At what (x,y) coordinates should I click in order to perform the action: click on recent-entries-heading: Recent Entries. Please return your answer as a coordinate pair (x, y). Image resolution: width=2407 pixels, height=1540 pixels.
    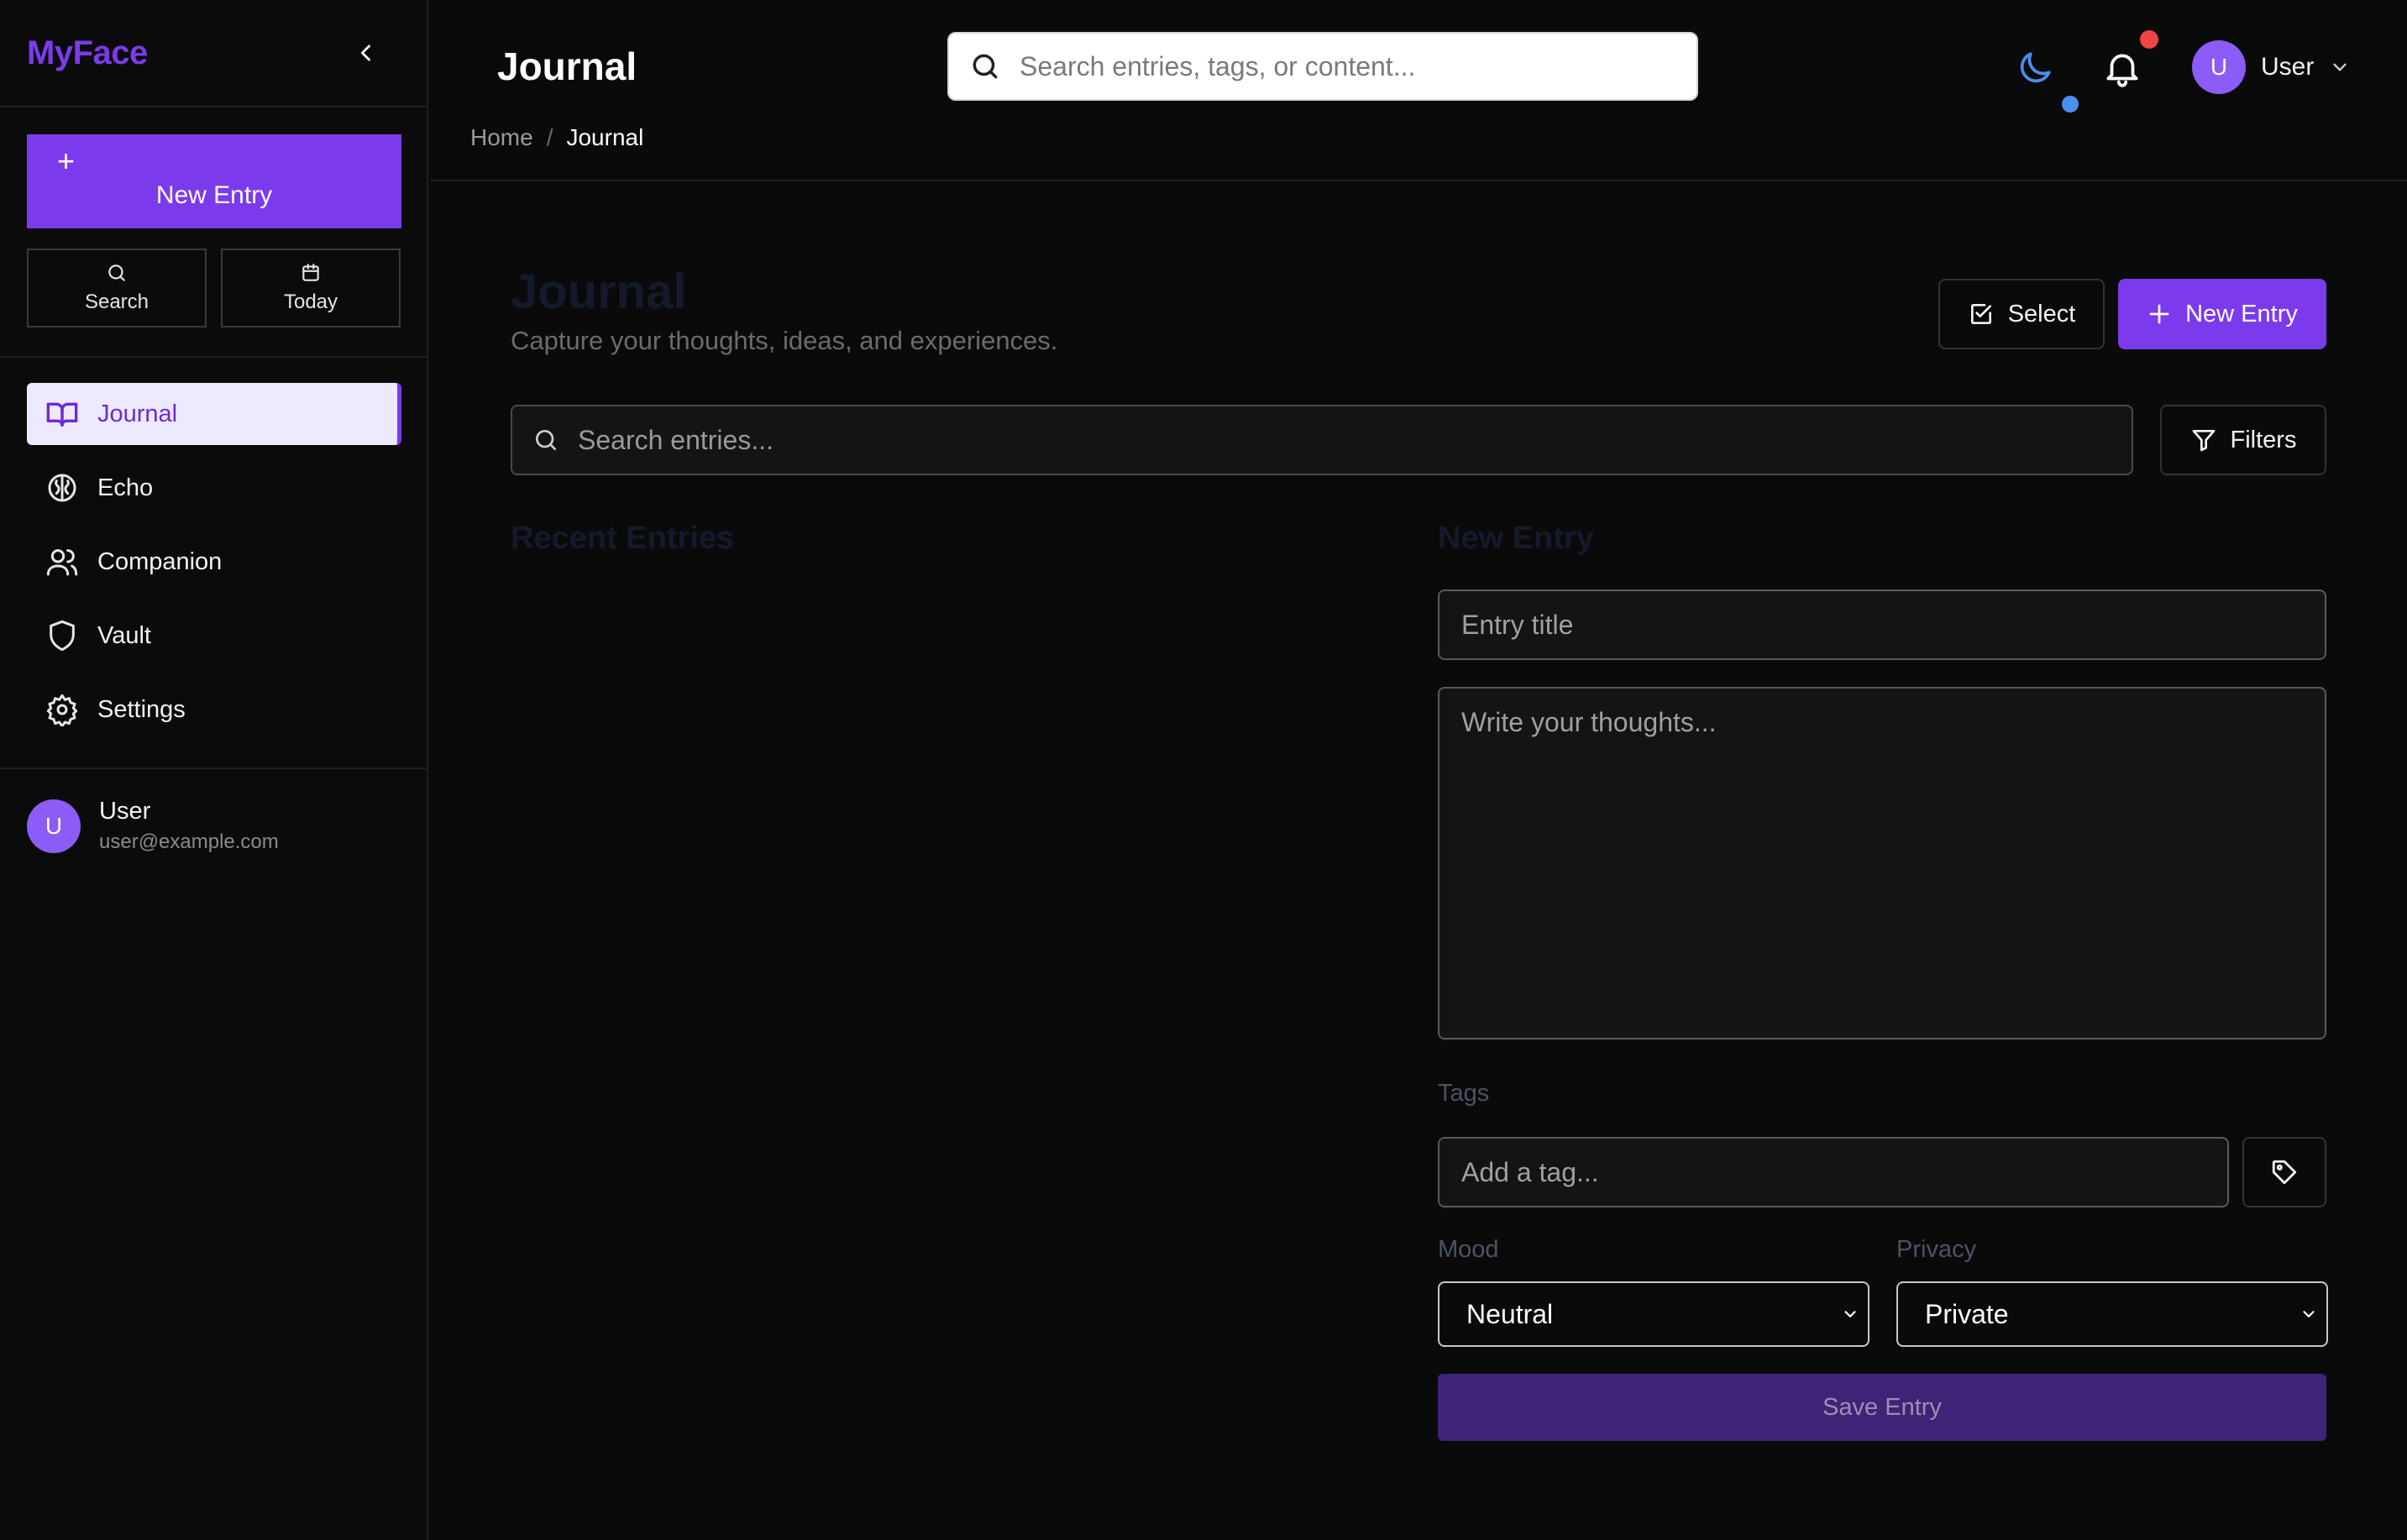
    Looking at the image, I should click on (623, 538).